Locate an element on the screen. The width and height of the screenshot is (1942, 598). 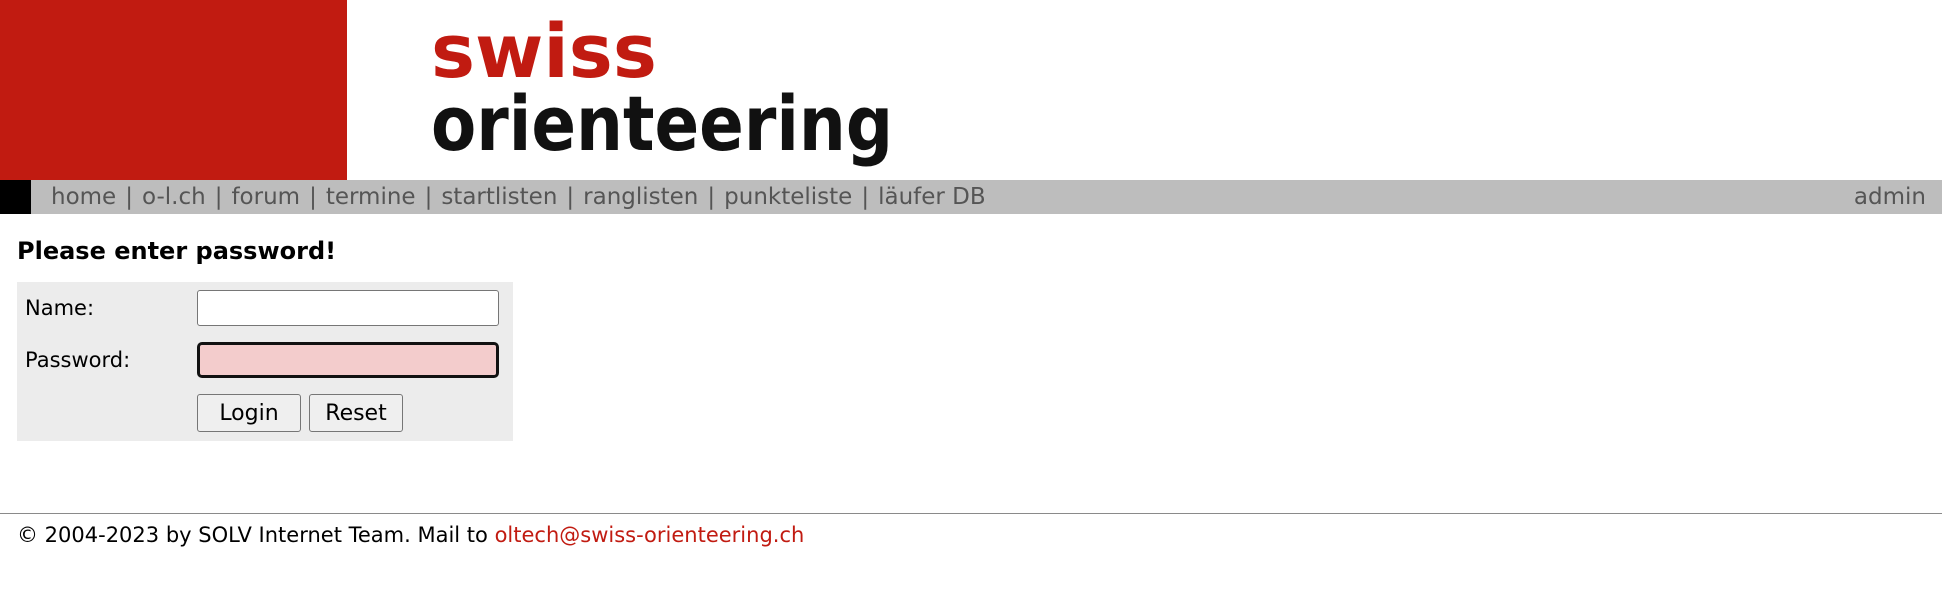
password-label: Password: is located at coordinates (78, 360).